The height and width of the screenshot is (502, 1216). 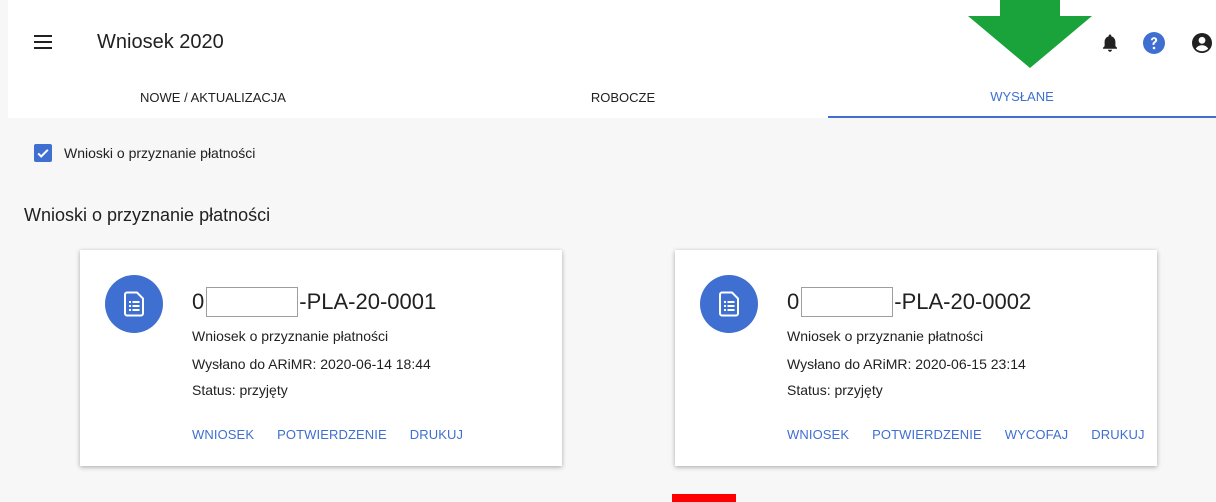 I want to click on app-title: Wniosek 2020, so click(x=160, y=42).